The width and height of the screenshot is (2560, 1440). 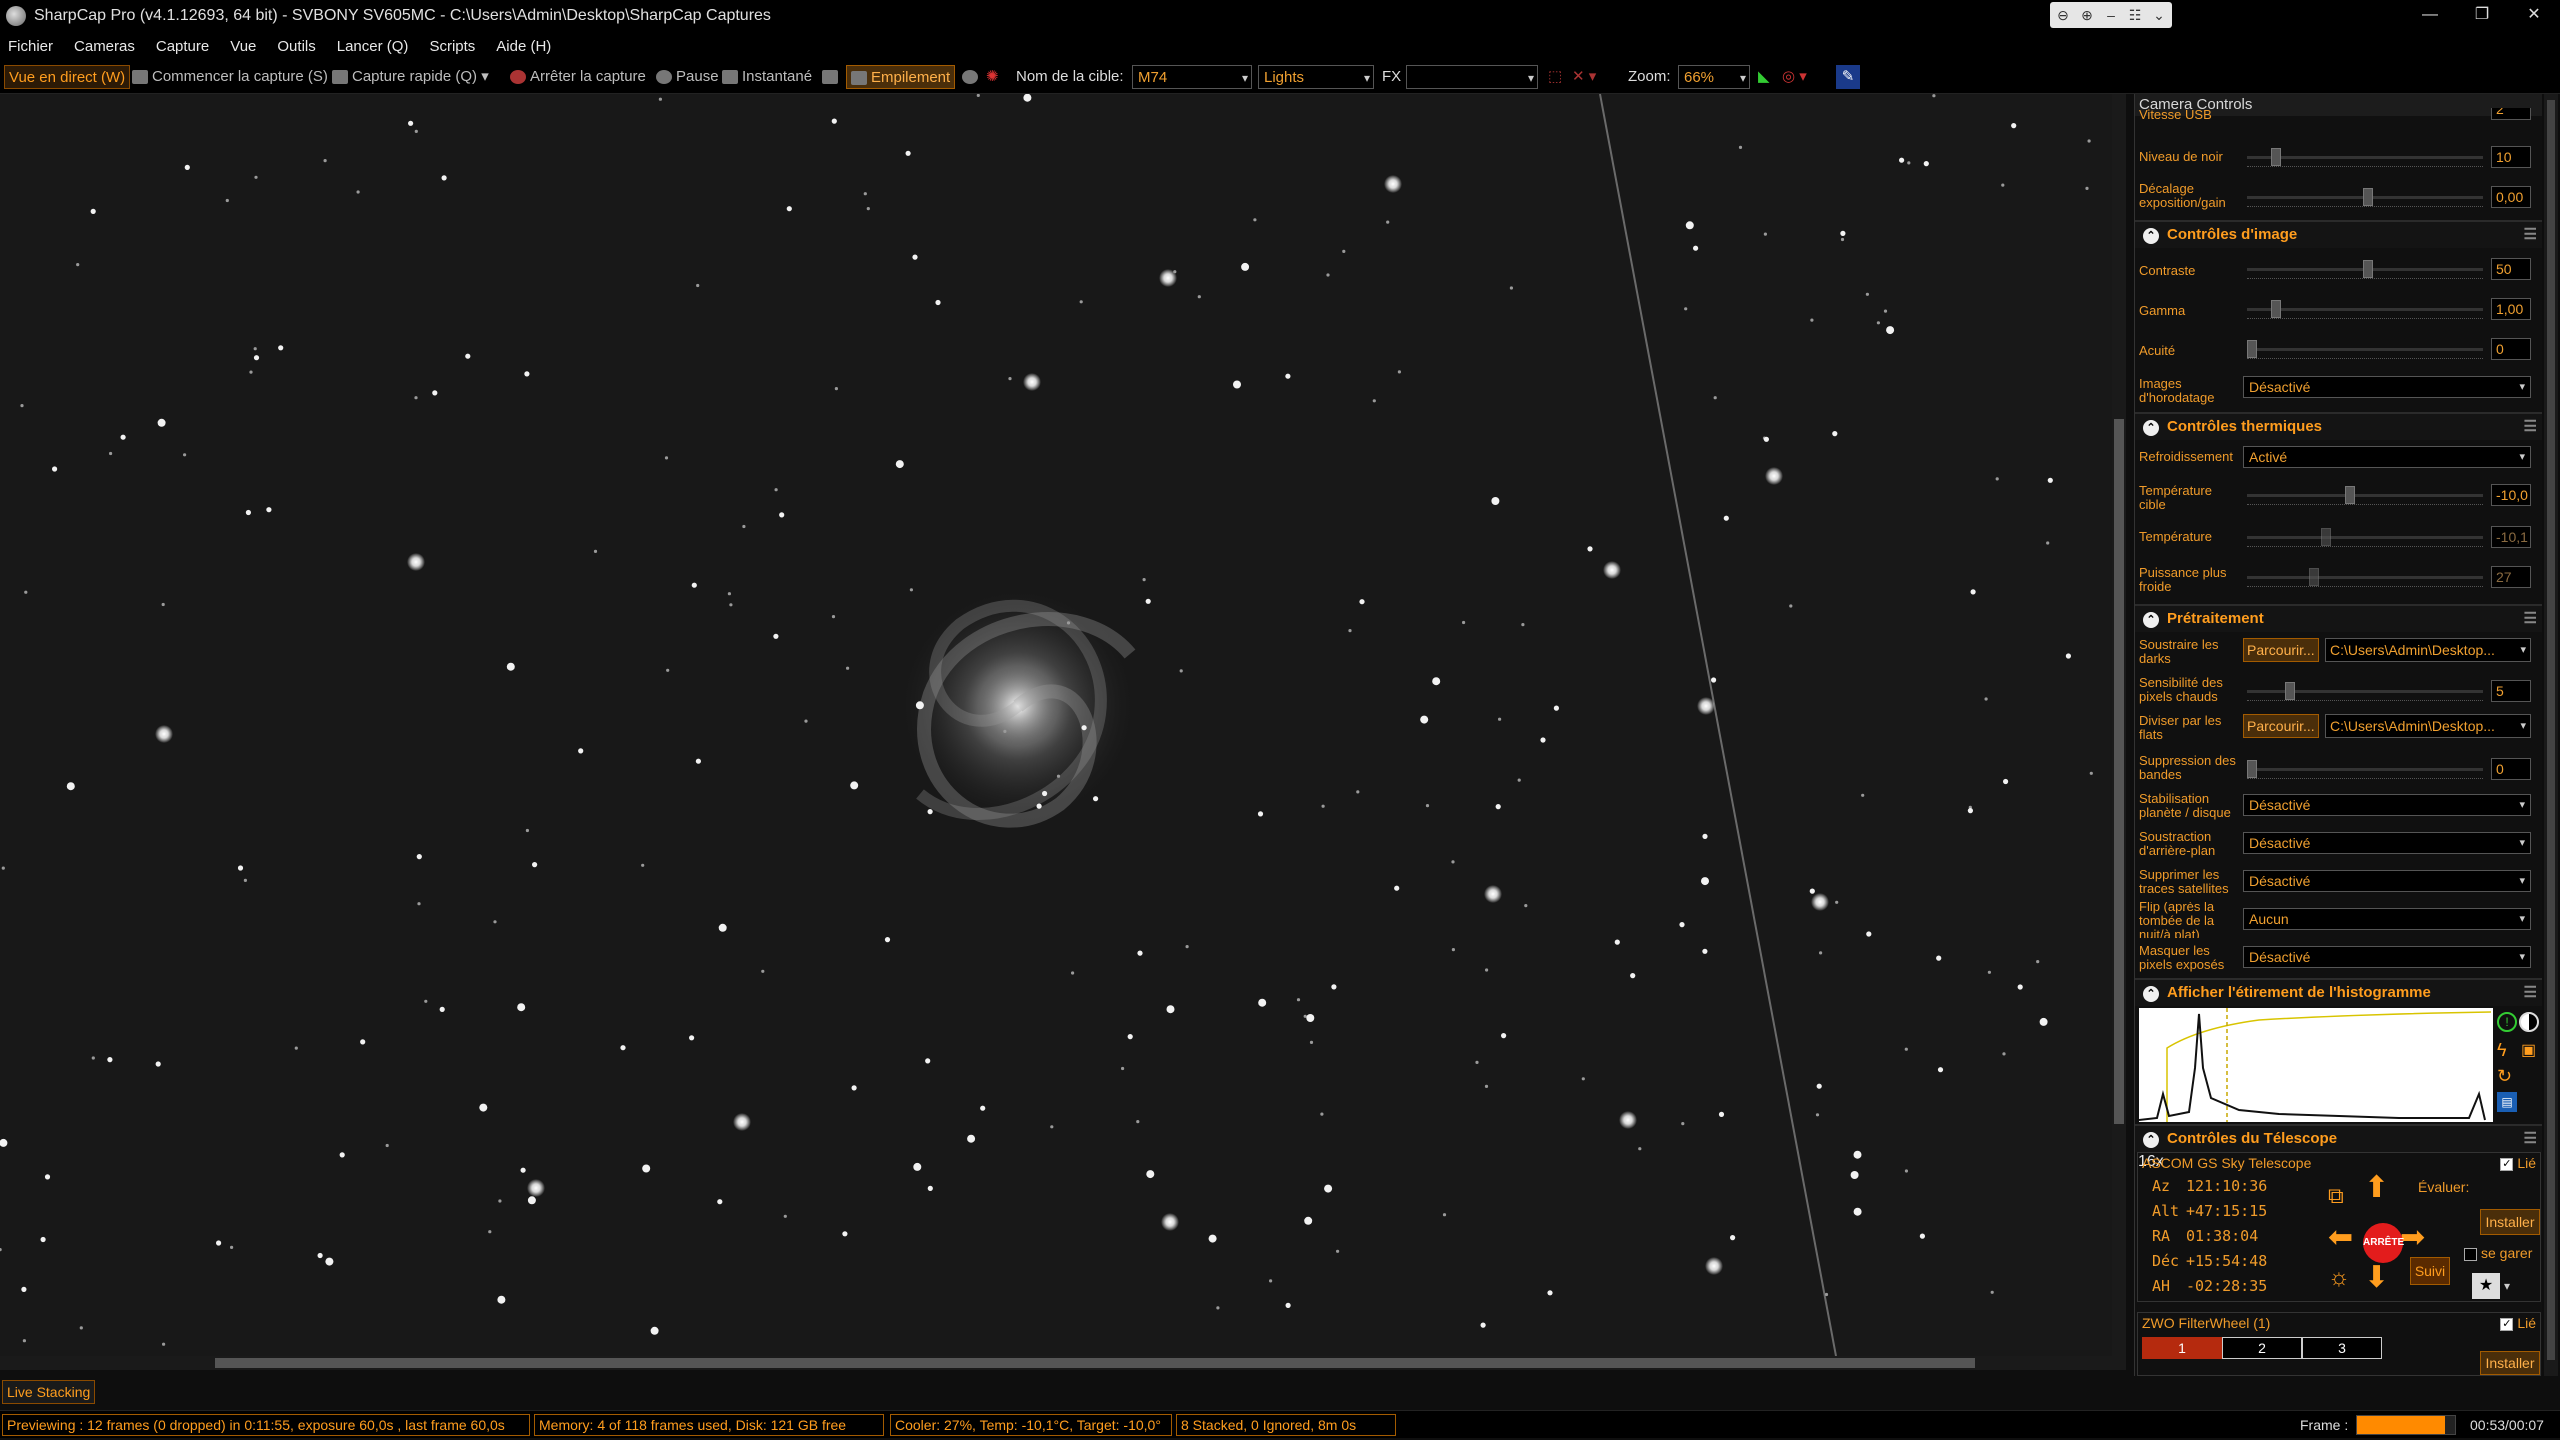 What do you see at coordinates (2340, 1238) in the screenshot?
I see `arrow-left-button: ⬅` at bounding box center [2340, 1238].